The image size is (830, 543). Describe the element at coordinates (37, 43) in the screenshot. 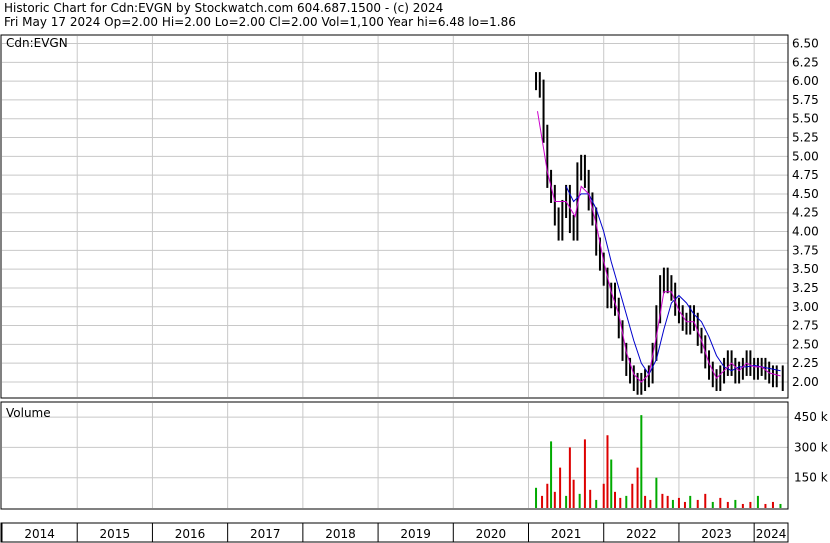

I see `price-panel-label: Cdn:EVGN` at that location.